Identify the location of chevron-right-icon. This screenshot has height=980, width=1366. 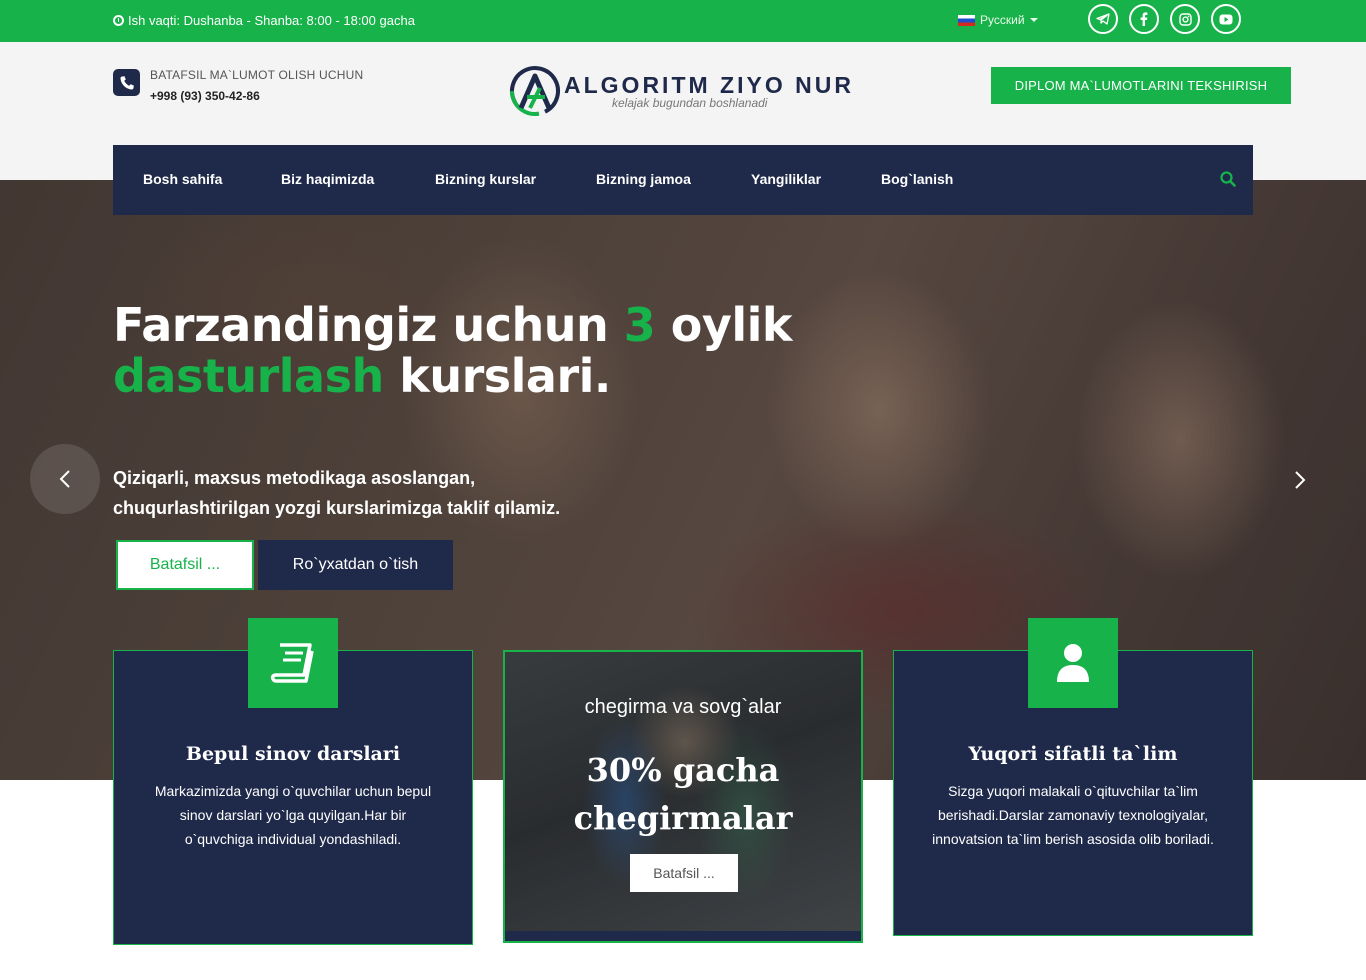
(1300, 480).